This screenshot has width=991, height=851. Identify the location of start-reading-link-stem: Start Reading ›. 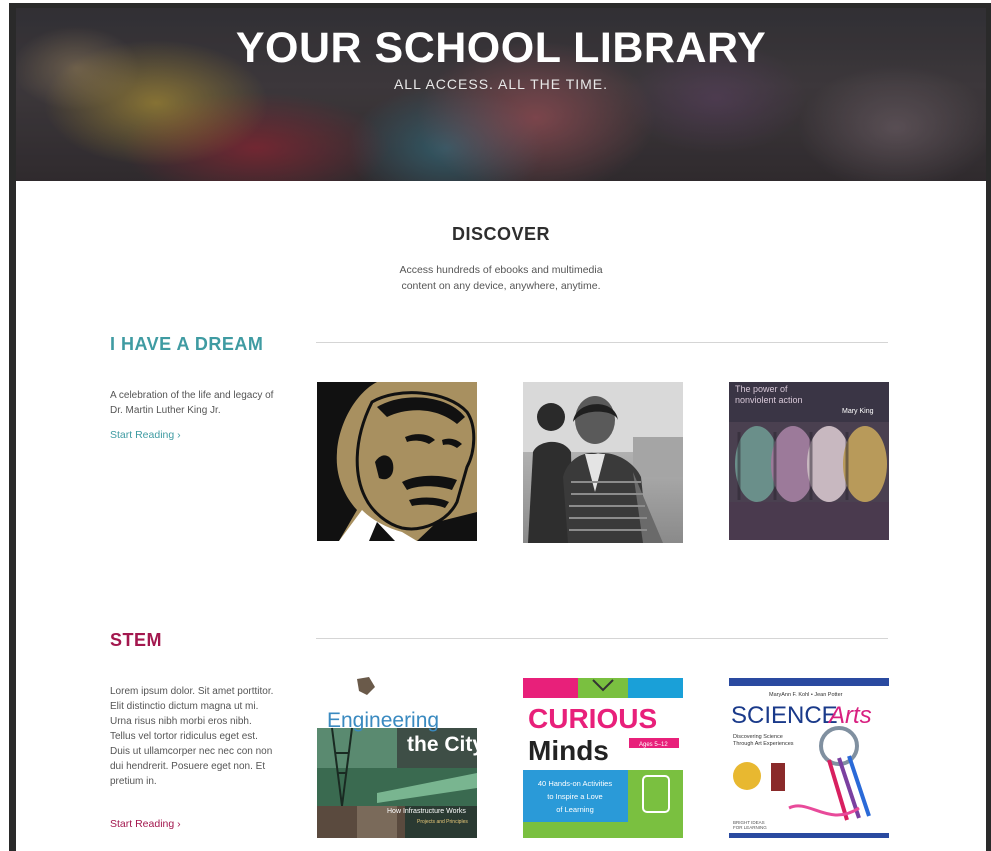
(145, 824).